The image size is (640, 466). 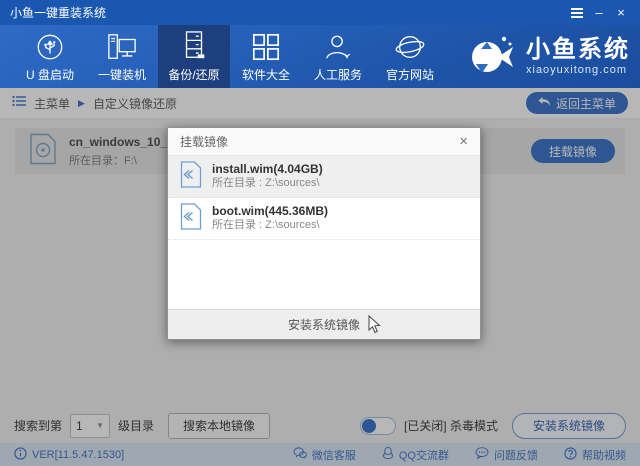 I want to click on mouse-cursor, so click(x=374, y=326).